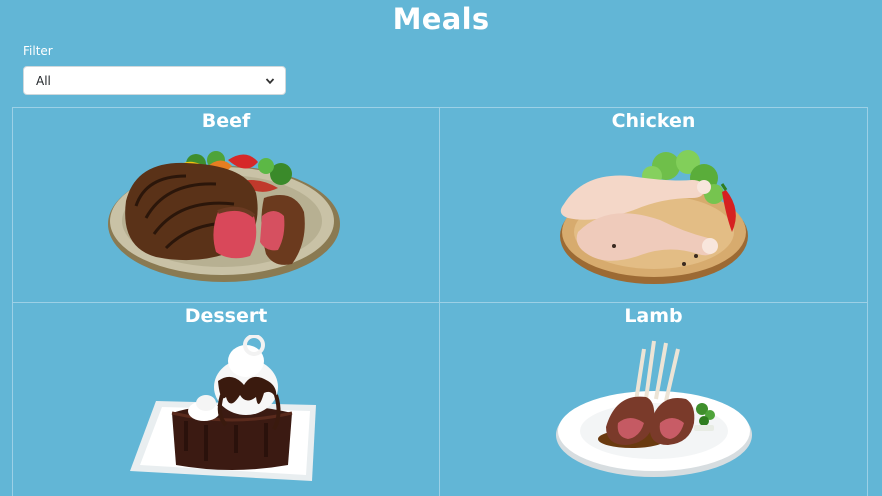  Describe the element at coordinates (441, 19) in the screenshot. I see `page-title: Meals` at that location.